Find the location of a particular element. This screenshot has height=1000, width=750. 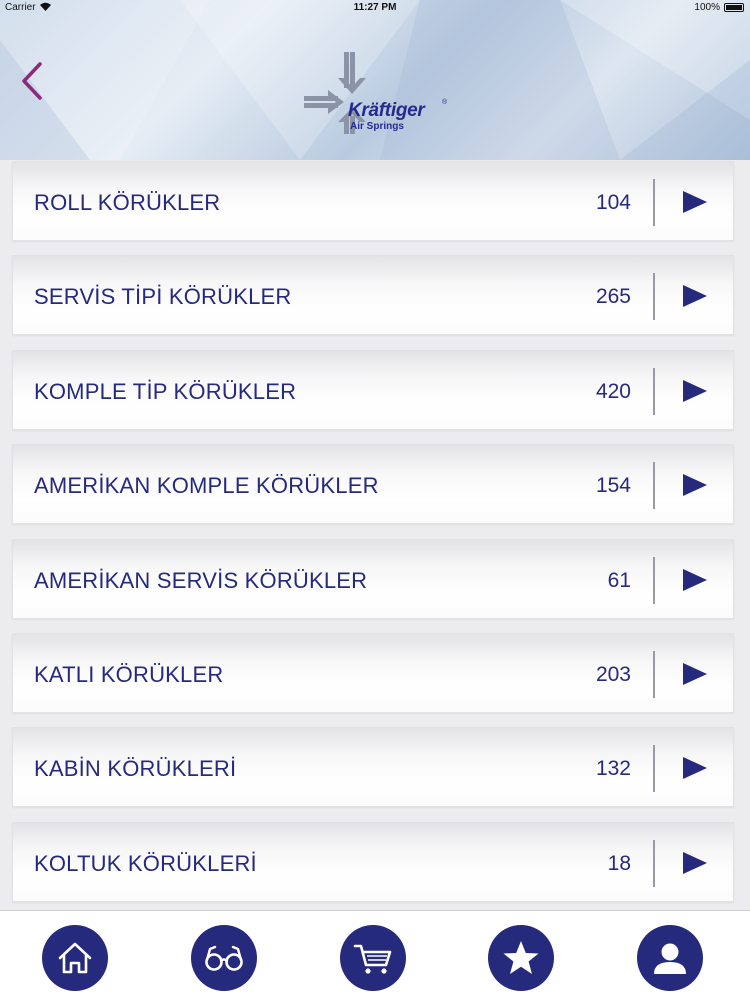

battery-percent: 100% is located at coordinates (707, 7).